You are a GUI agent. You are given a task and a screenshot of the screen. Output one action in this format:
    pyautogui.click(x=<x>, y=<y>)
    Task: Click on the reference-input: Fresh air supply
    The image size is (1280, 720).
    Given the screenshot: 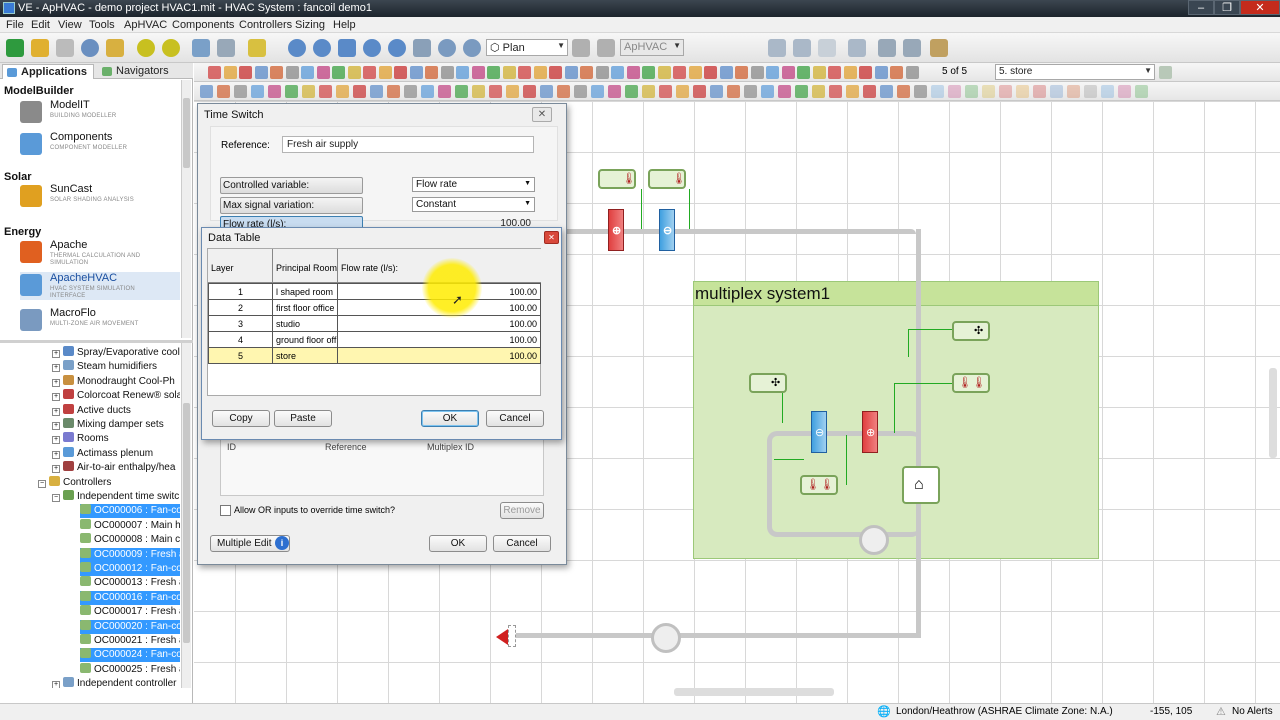 What is the action you would take?
    pyautogui.click(x=408, y=144)
    